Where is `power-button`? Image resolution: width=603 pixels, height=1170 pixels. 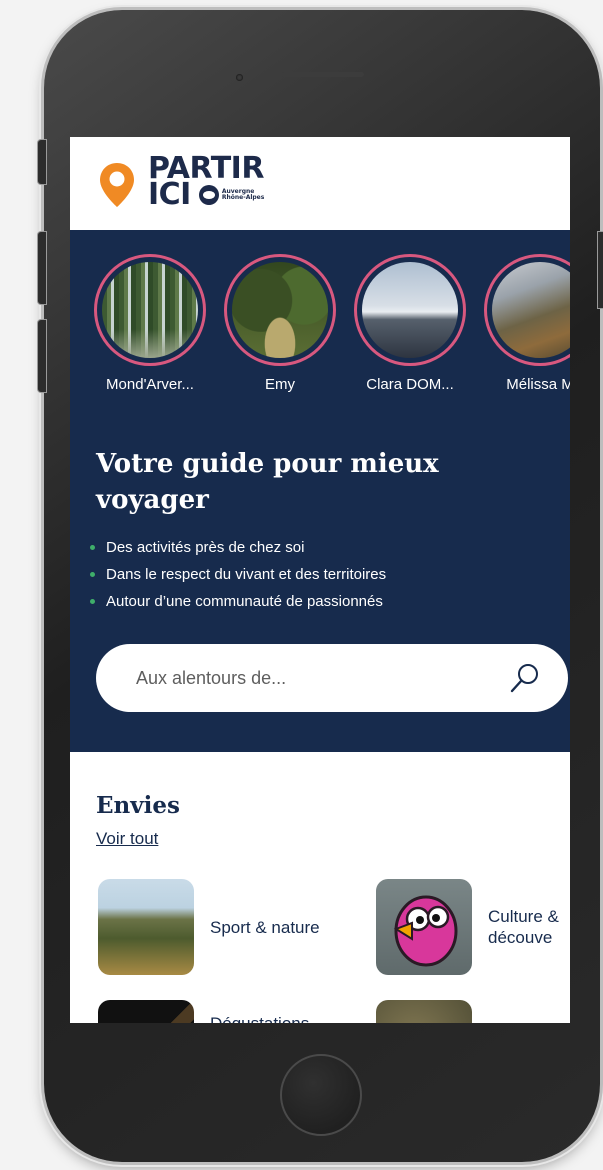
power-button is located at coordinates (600, 270).